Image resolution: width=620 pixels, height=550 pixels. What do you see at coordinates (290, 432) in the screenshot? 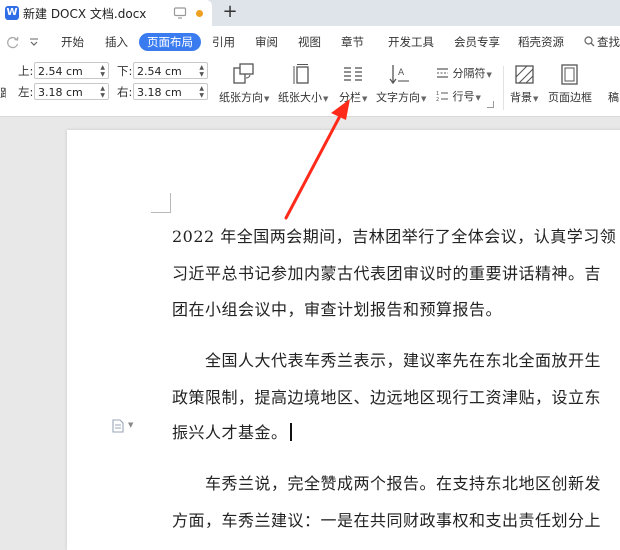
I see `text-cursor` at bounding box center [290, 432].